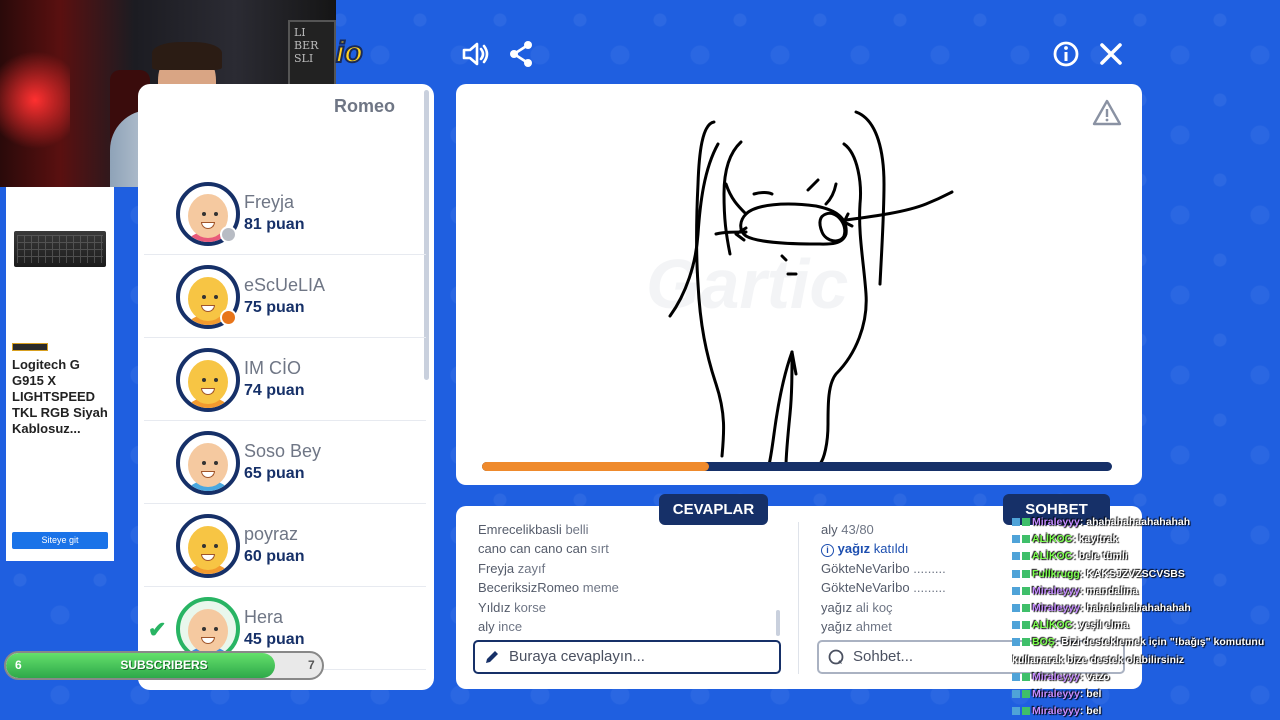 The height and width of the screenshot is (720, 1280). Describe the element at coordinates (521, 54) in the screenshot. I see `share-icon` at that location.